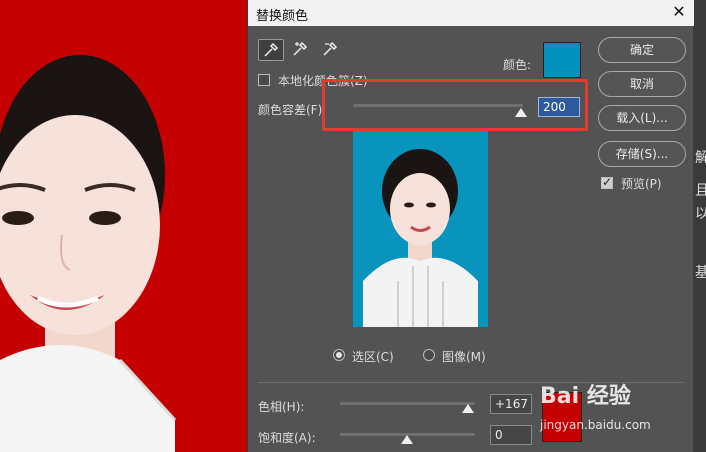 The image size is (706, 452). What do you see at coordinates (287, 438) in the screenshot?
I see `saturation-label: 饱和度(A):` at bounding box center [287, 438].